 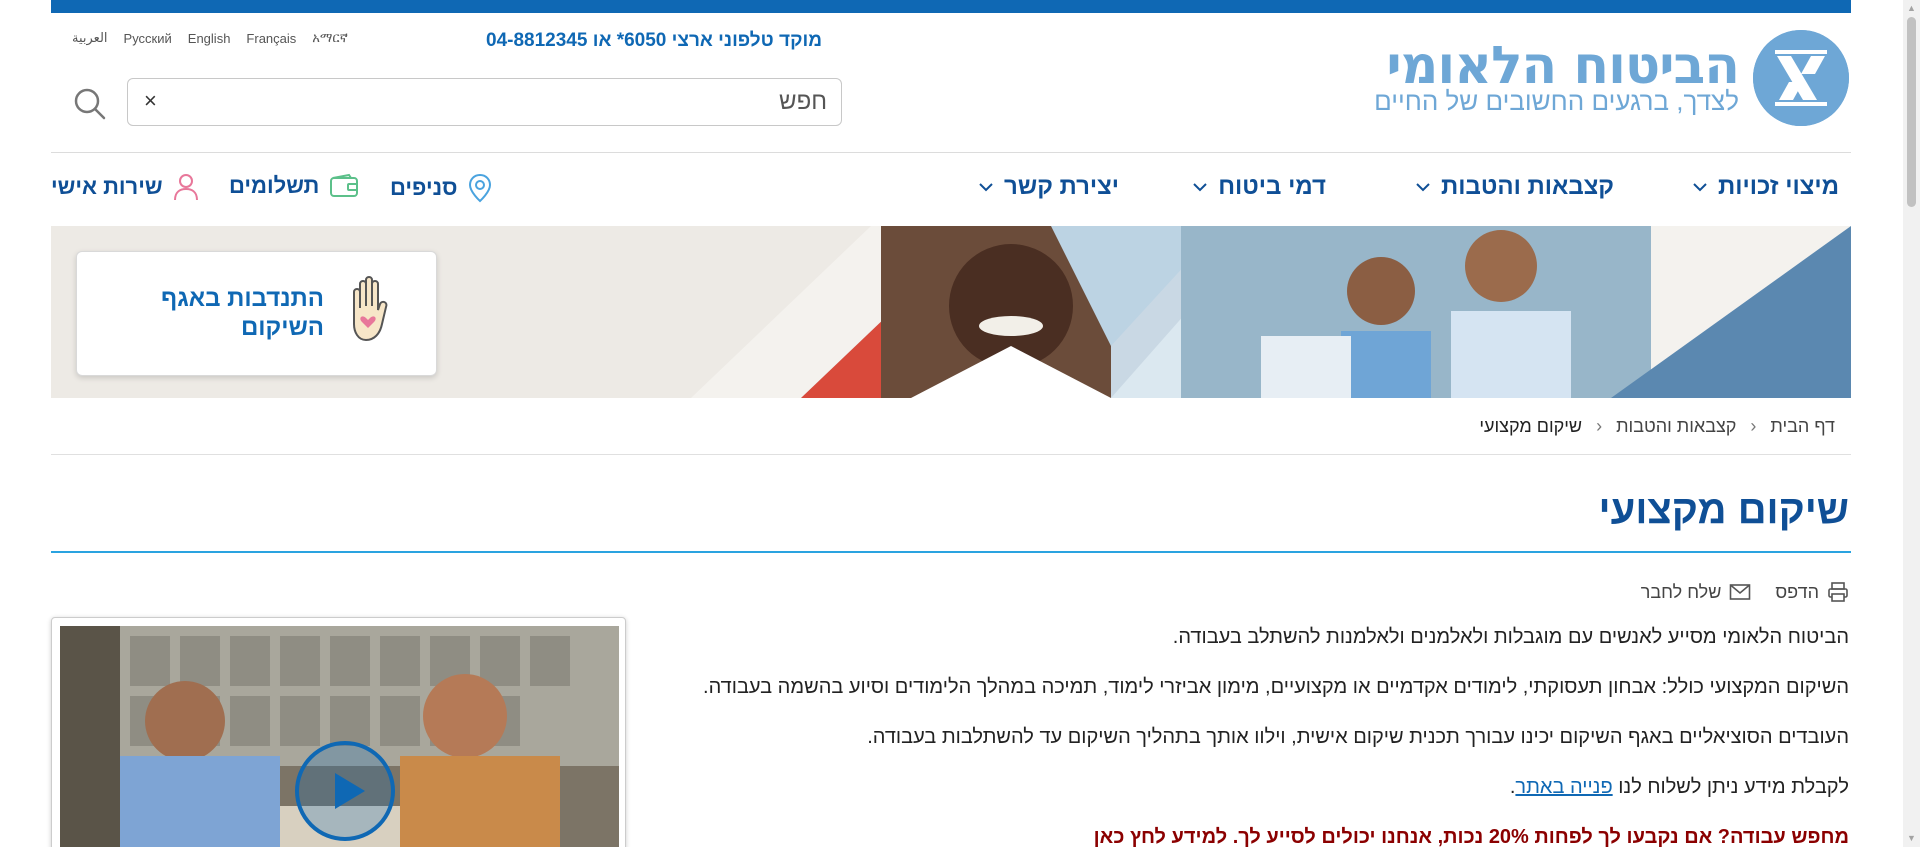 What do you see at coordinates (1531, 426) in the screenshot?
I see `breadcrumb-current: שיקום מקצועי` at bounding box center [1531, 426].